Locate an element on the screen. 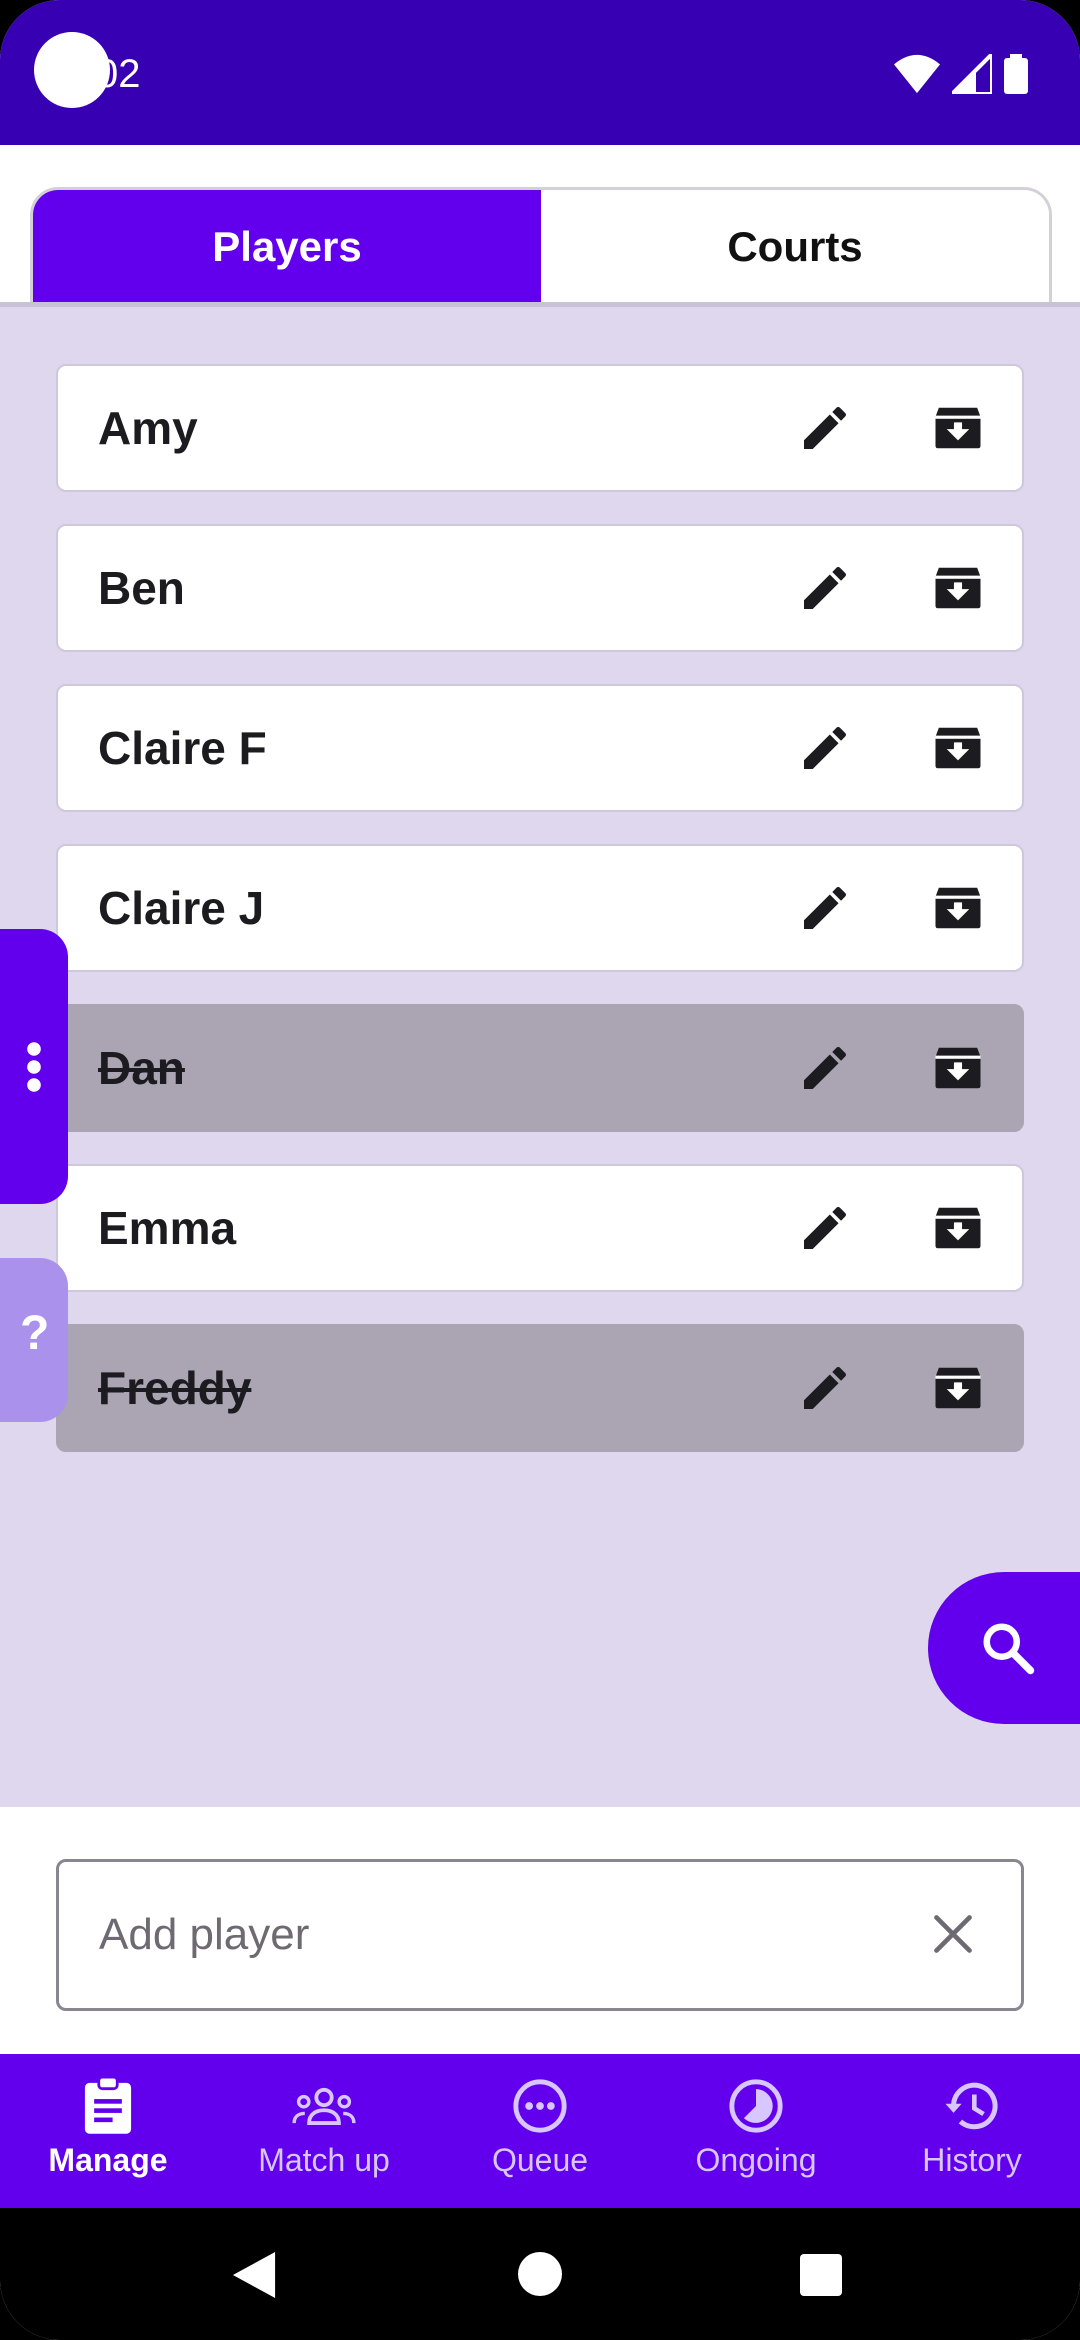 The image size is (1080, 2340). tab-players: Players is located at coordinates (287, 246).